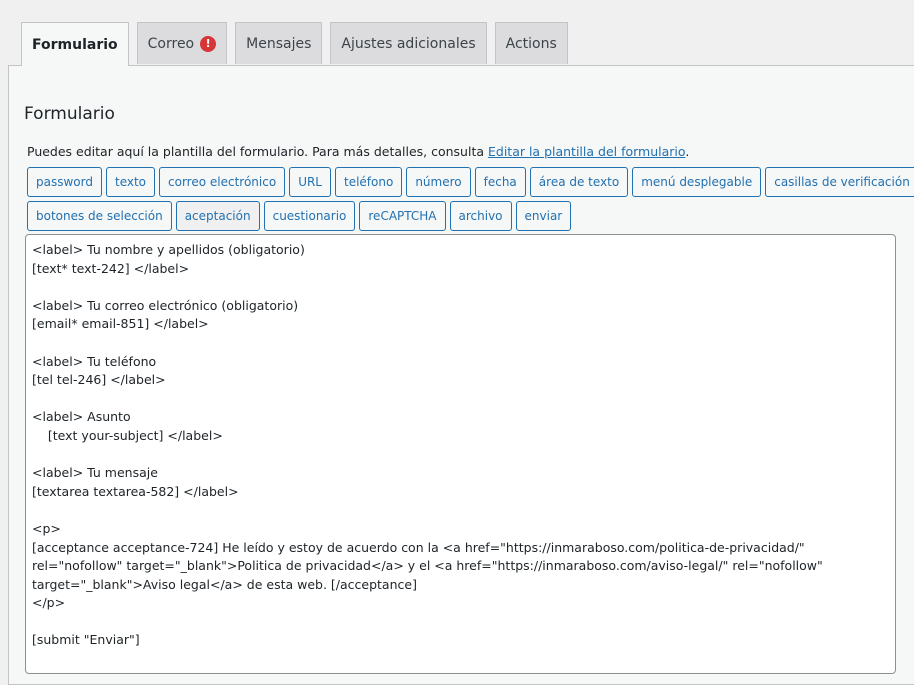 The width and height of the screenshot is (914, 685). What do you see at coordinates (480, 216) in the screenshot?
I see `tag-button-archivo: archivo` at bounding box center [480, 216].